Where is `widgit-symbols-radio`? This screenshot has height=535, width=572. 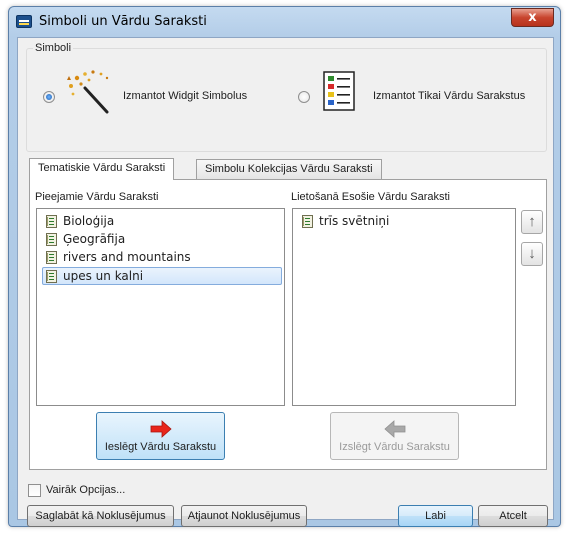 widgit-symbols-radio is located at coordinates (49, 97).